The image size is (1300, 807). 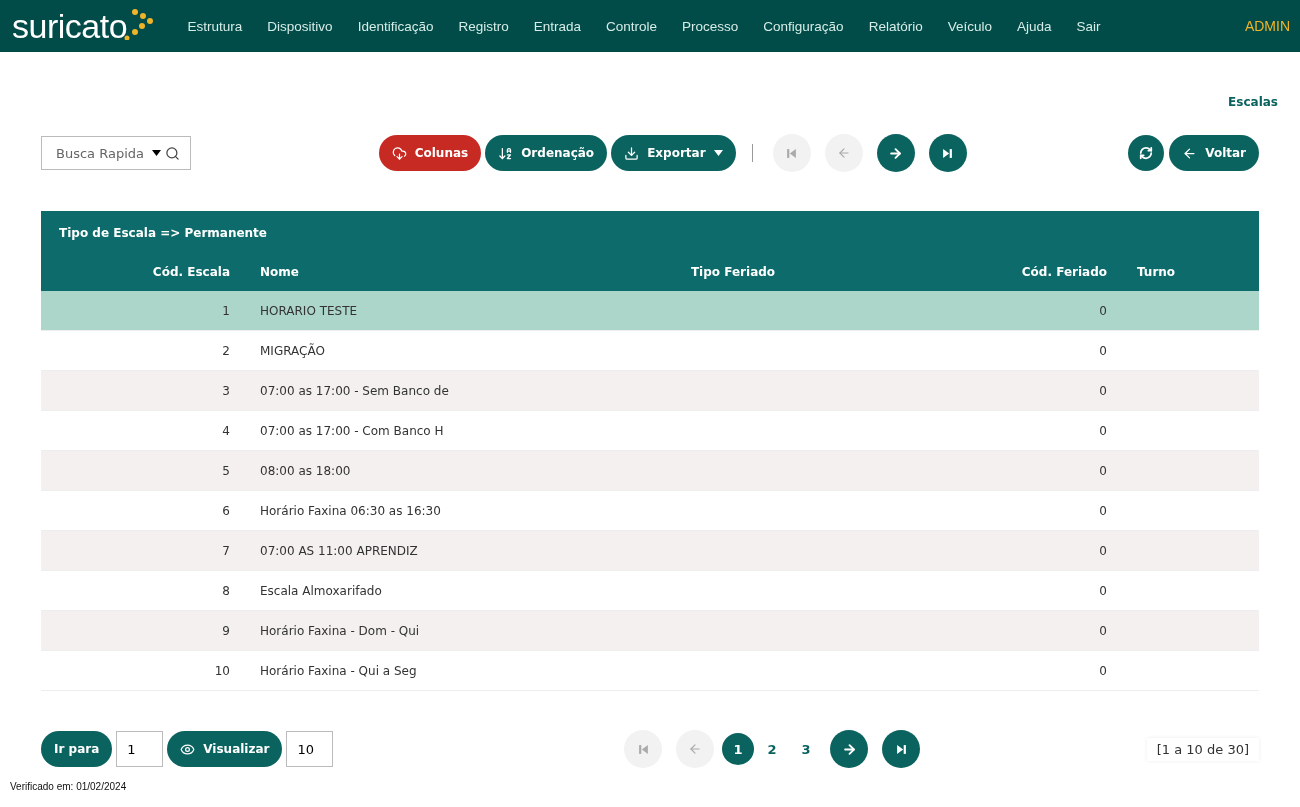 I want to click on record-range: [1 a 10 de 30], so click(x=1202, y=749).